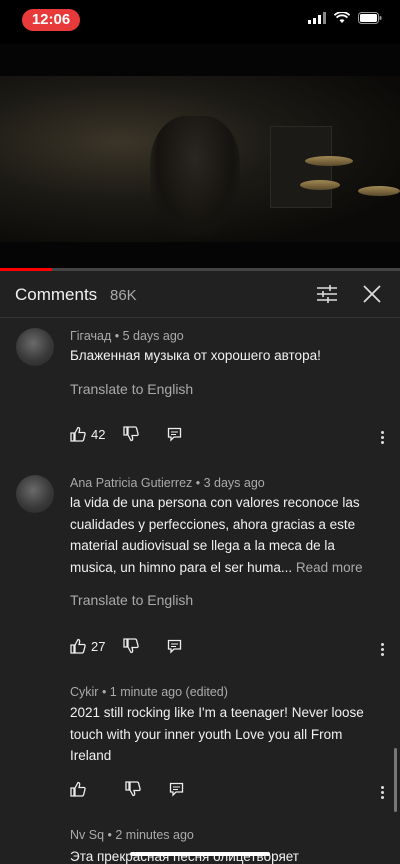 The width and height of the screenshot is (400, 864). Describe the element at coordinates (127, 336) in the screenshot. I see `comment-author-meta: Гігачад • 5 days ago` at that location.